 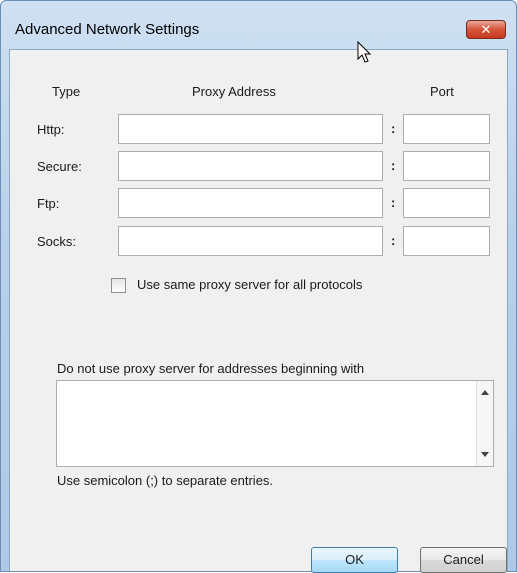 What do you see at coordinates (66, 91) in the screenshot?
I see `column-header-type: Type` at bounding box center [66, 91].